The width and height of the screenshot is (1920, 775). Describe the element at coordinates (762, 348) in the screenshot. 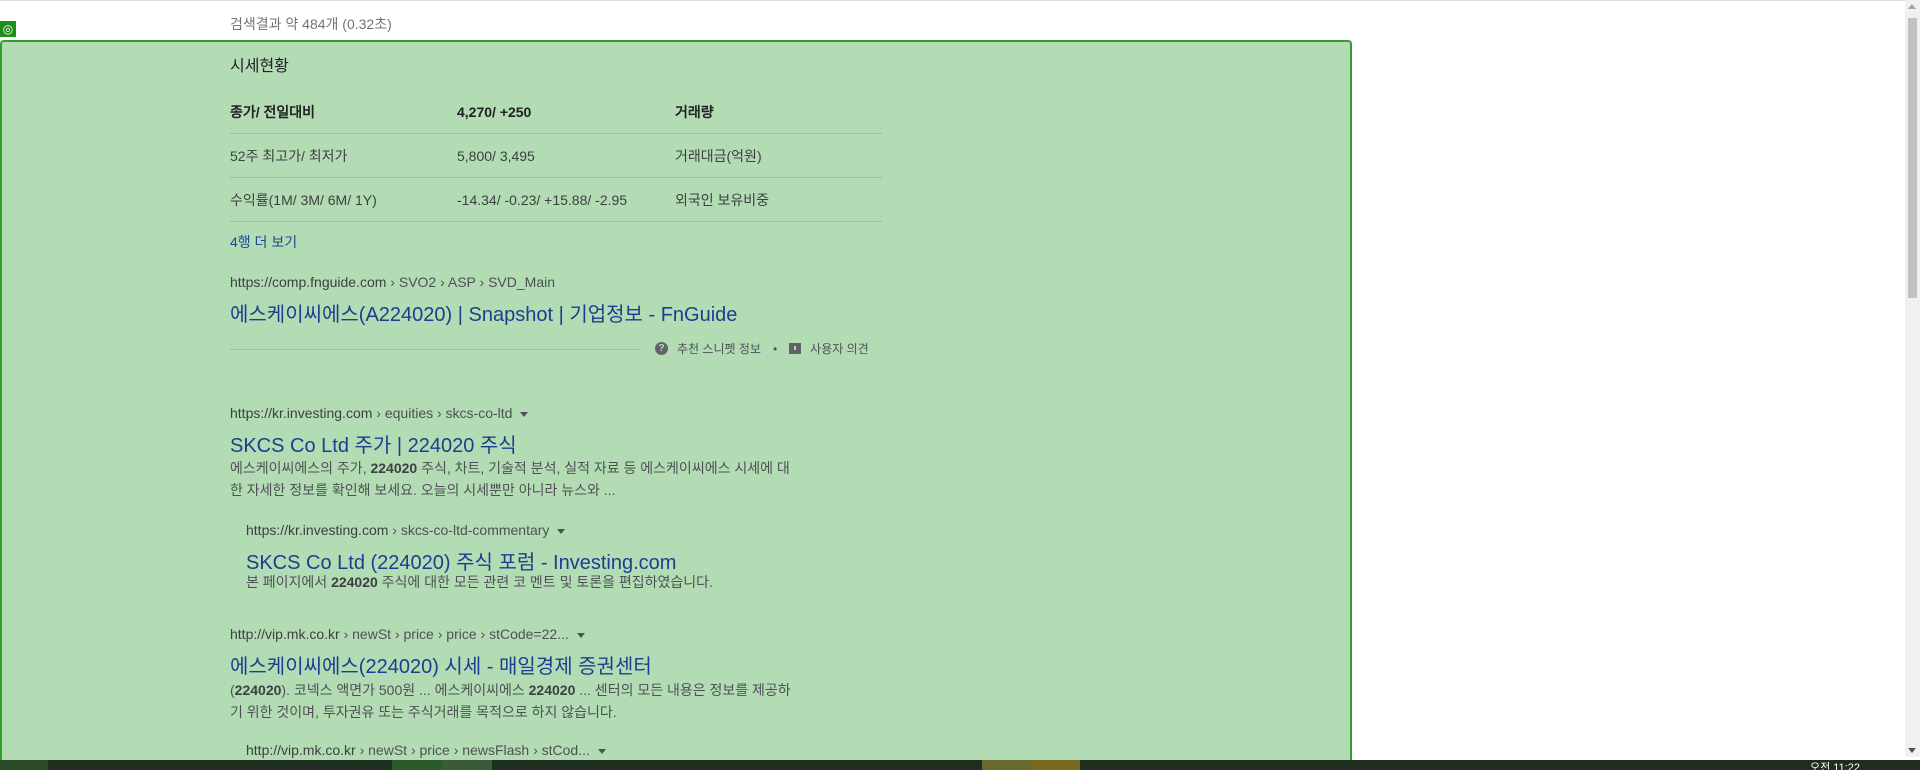

I see `snippet-feedback-bar: ? 추천 스니펫 정보 • 사용자 의견` at that location.